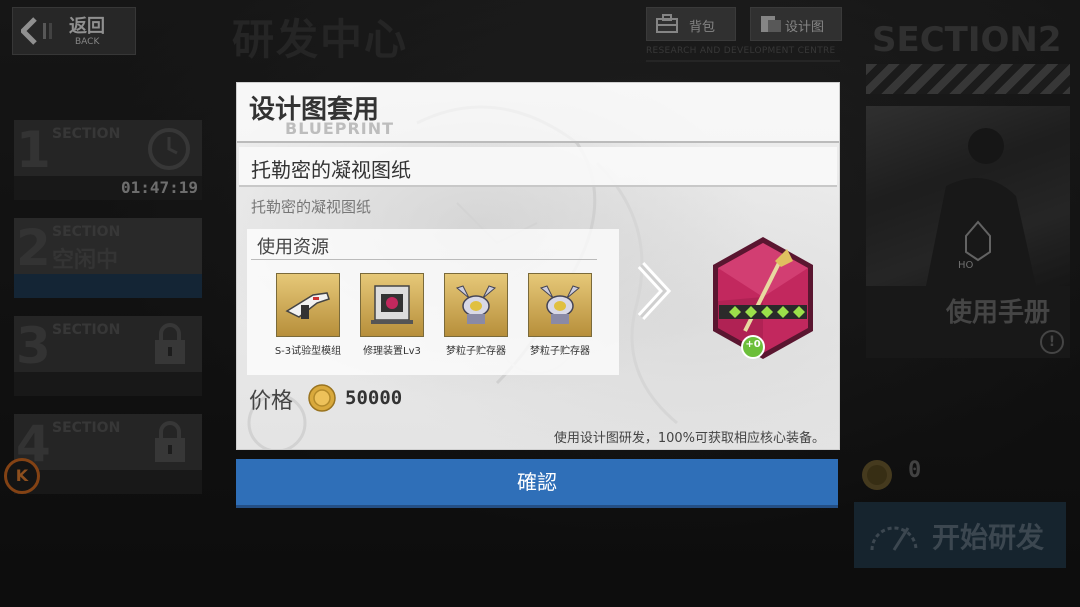  Describe the element at coordinates (331, 170) in the screenshot. I see `blueprint-name: 托勒密的凝视图纸` at that location.